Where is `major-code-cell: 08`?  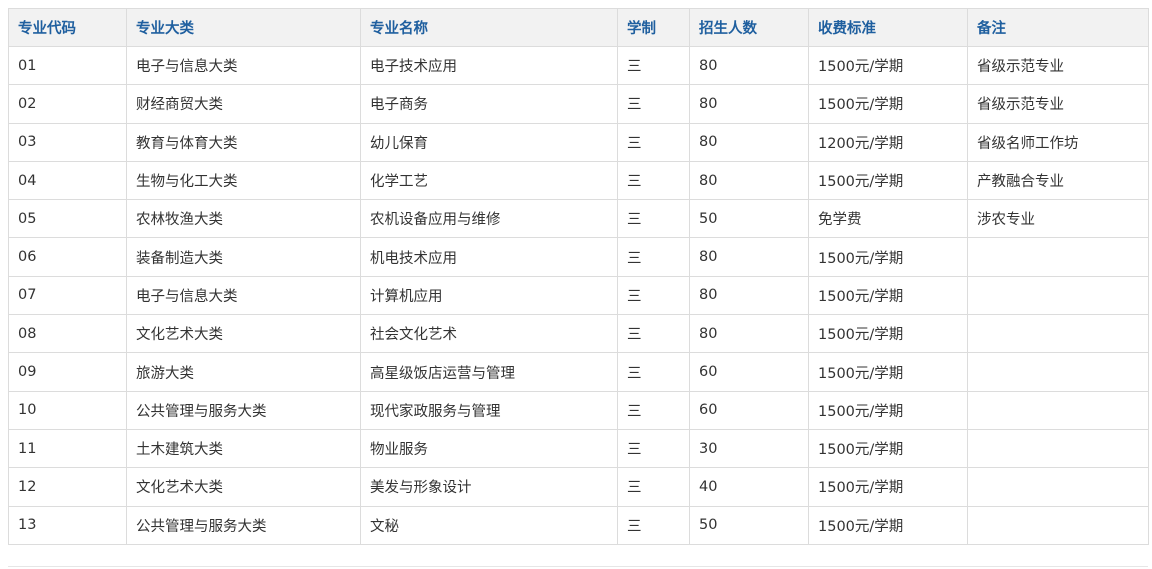 major-code-cell: 08 is located at coordinates (67, 334).